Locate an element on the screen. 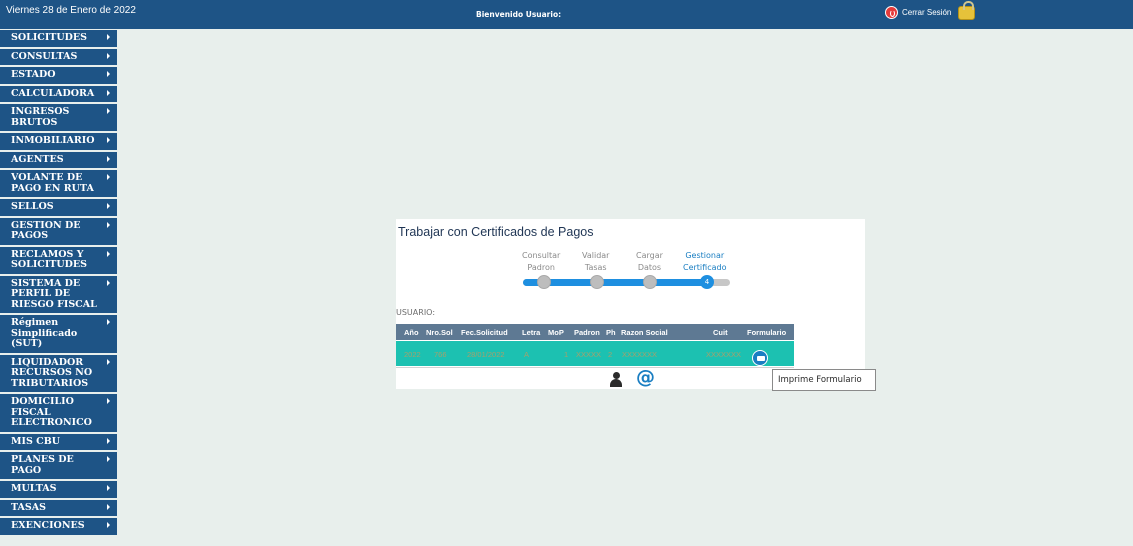 The width and height of the screenshot is (1133, 546). sidebar-item-solicitudes: SOLICITUDES is located at coordinates (58, 38).